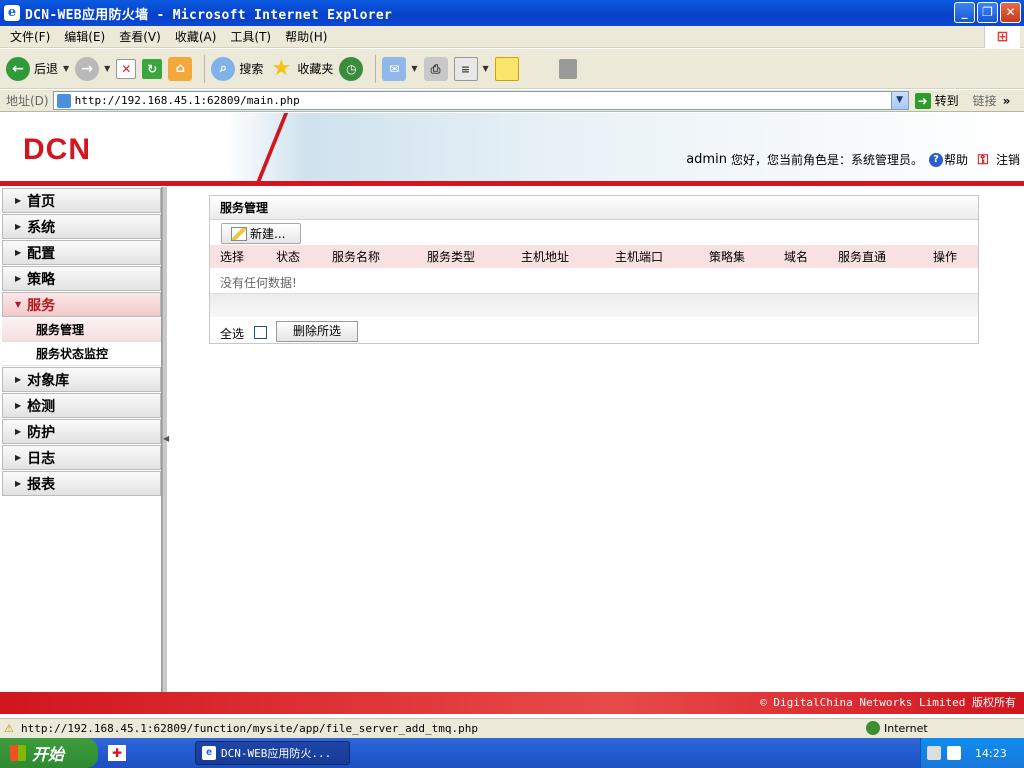  Describe the element at coordinates (306, 36) in the screenshot. I see `menu-help: 帮助(H)` at that location.